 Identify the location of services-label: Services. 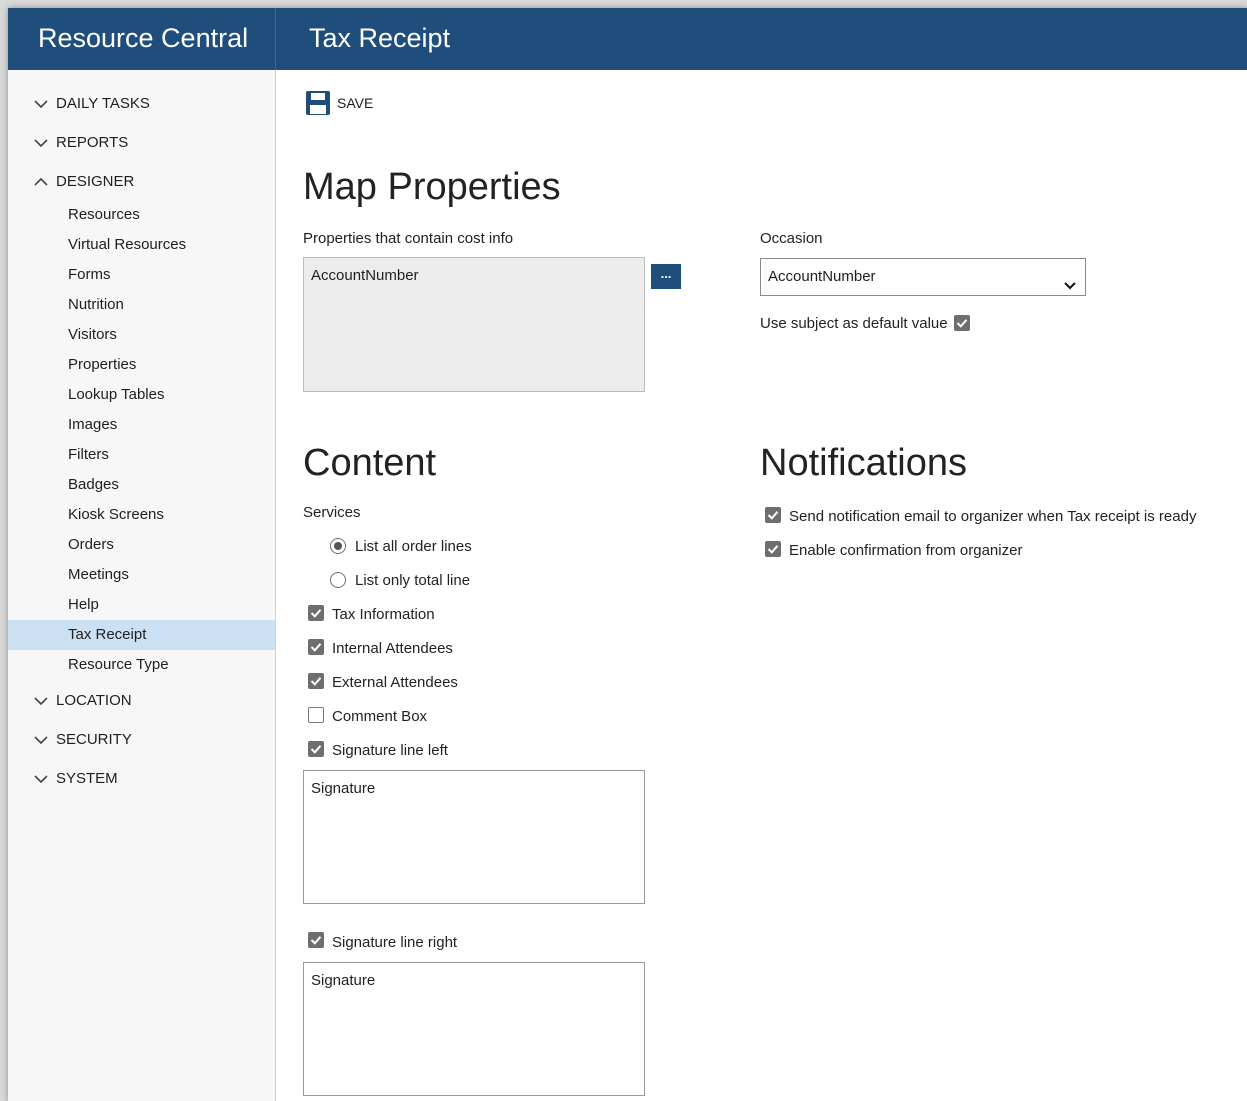
(332, 512).